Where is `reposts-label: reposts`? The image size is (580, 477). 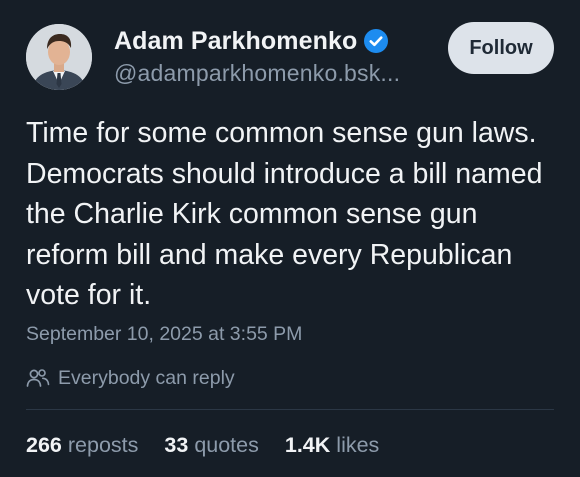
reposts-label: reposts is located at coordinates (103, 445).